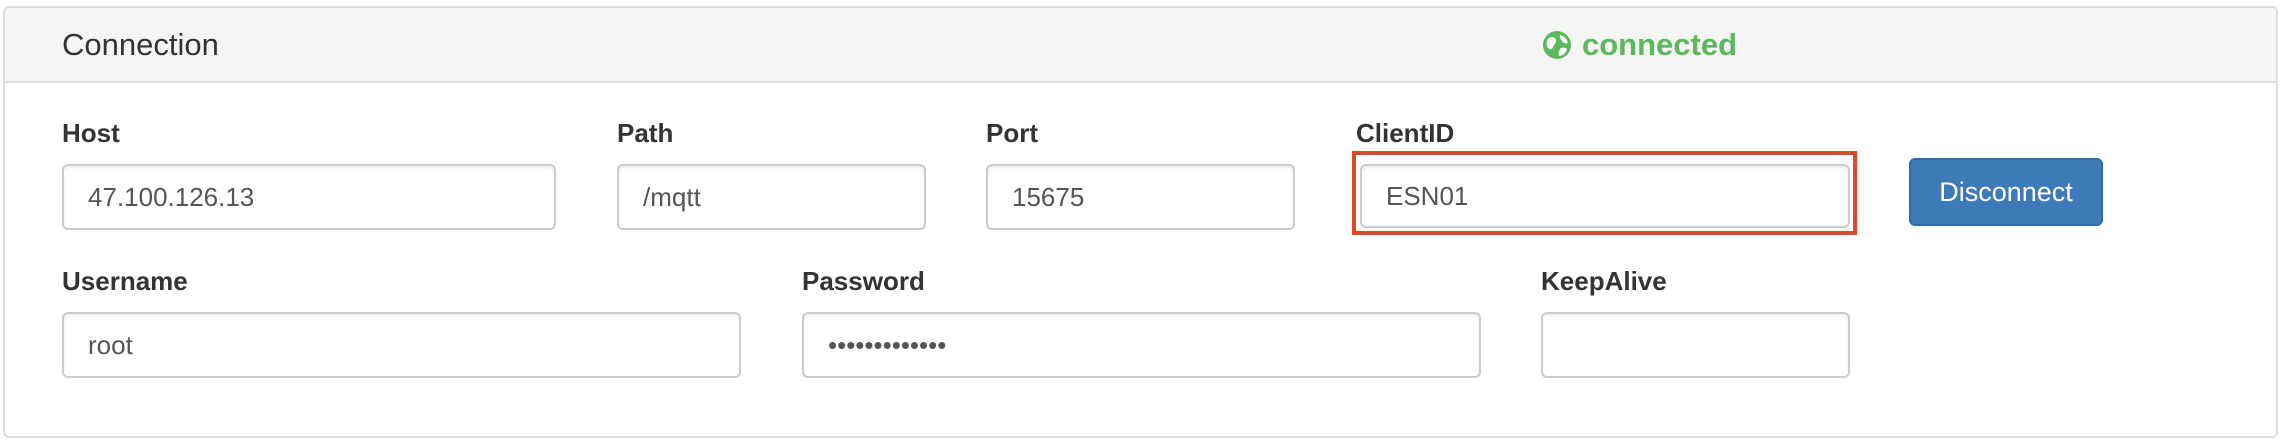  What do you see at coordinates (1695, 345) in the screenshot?
I see `keepalive-input` at bounding box center [1695, 345].